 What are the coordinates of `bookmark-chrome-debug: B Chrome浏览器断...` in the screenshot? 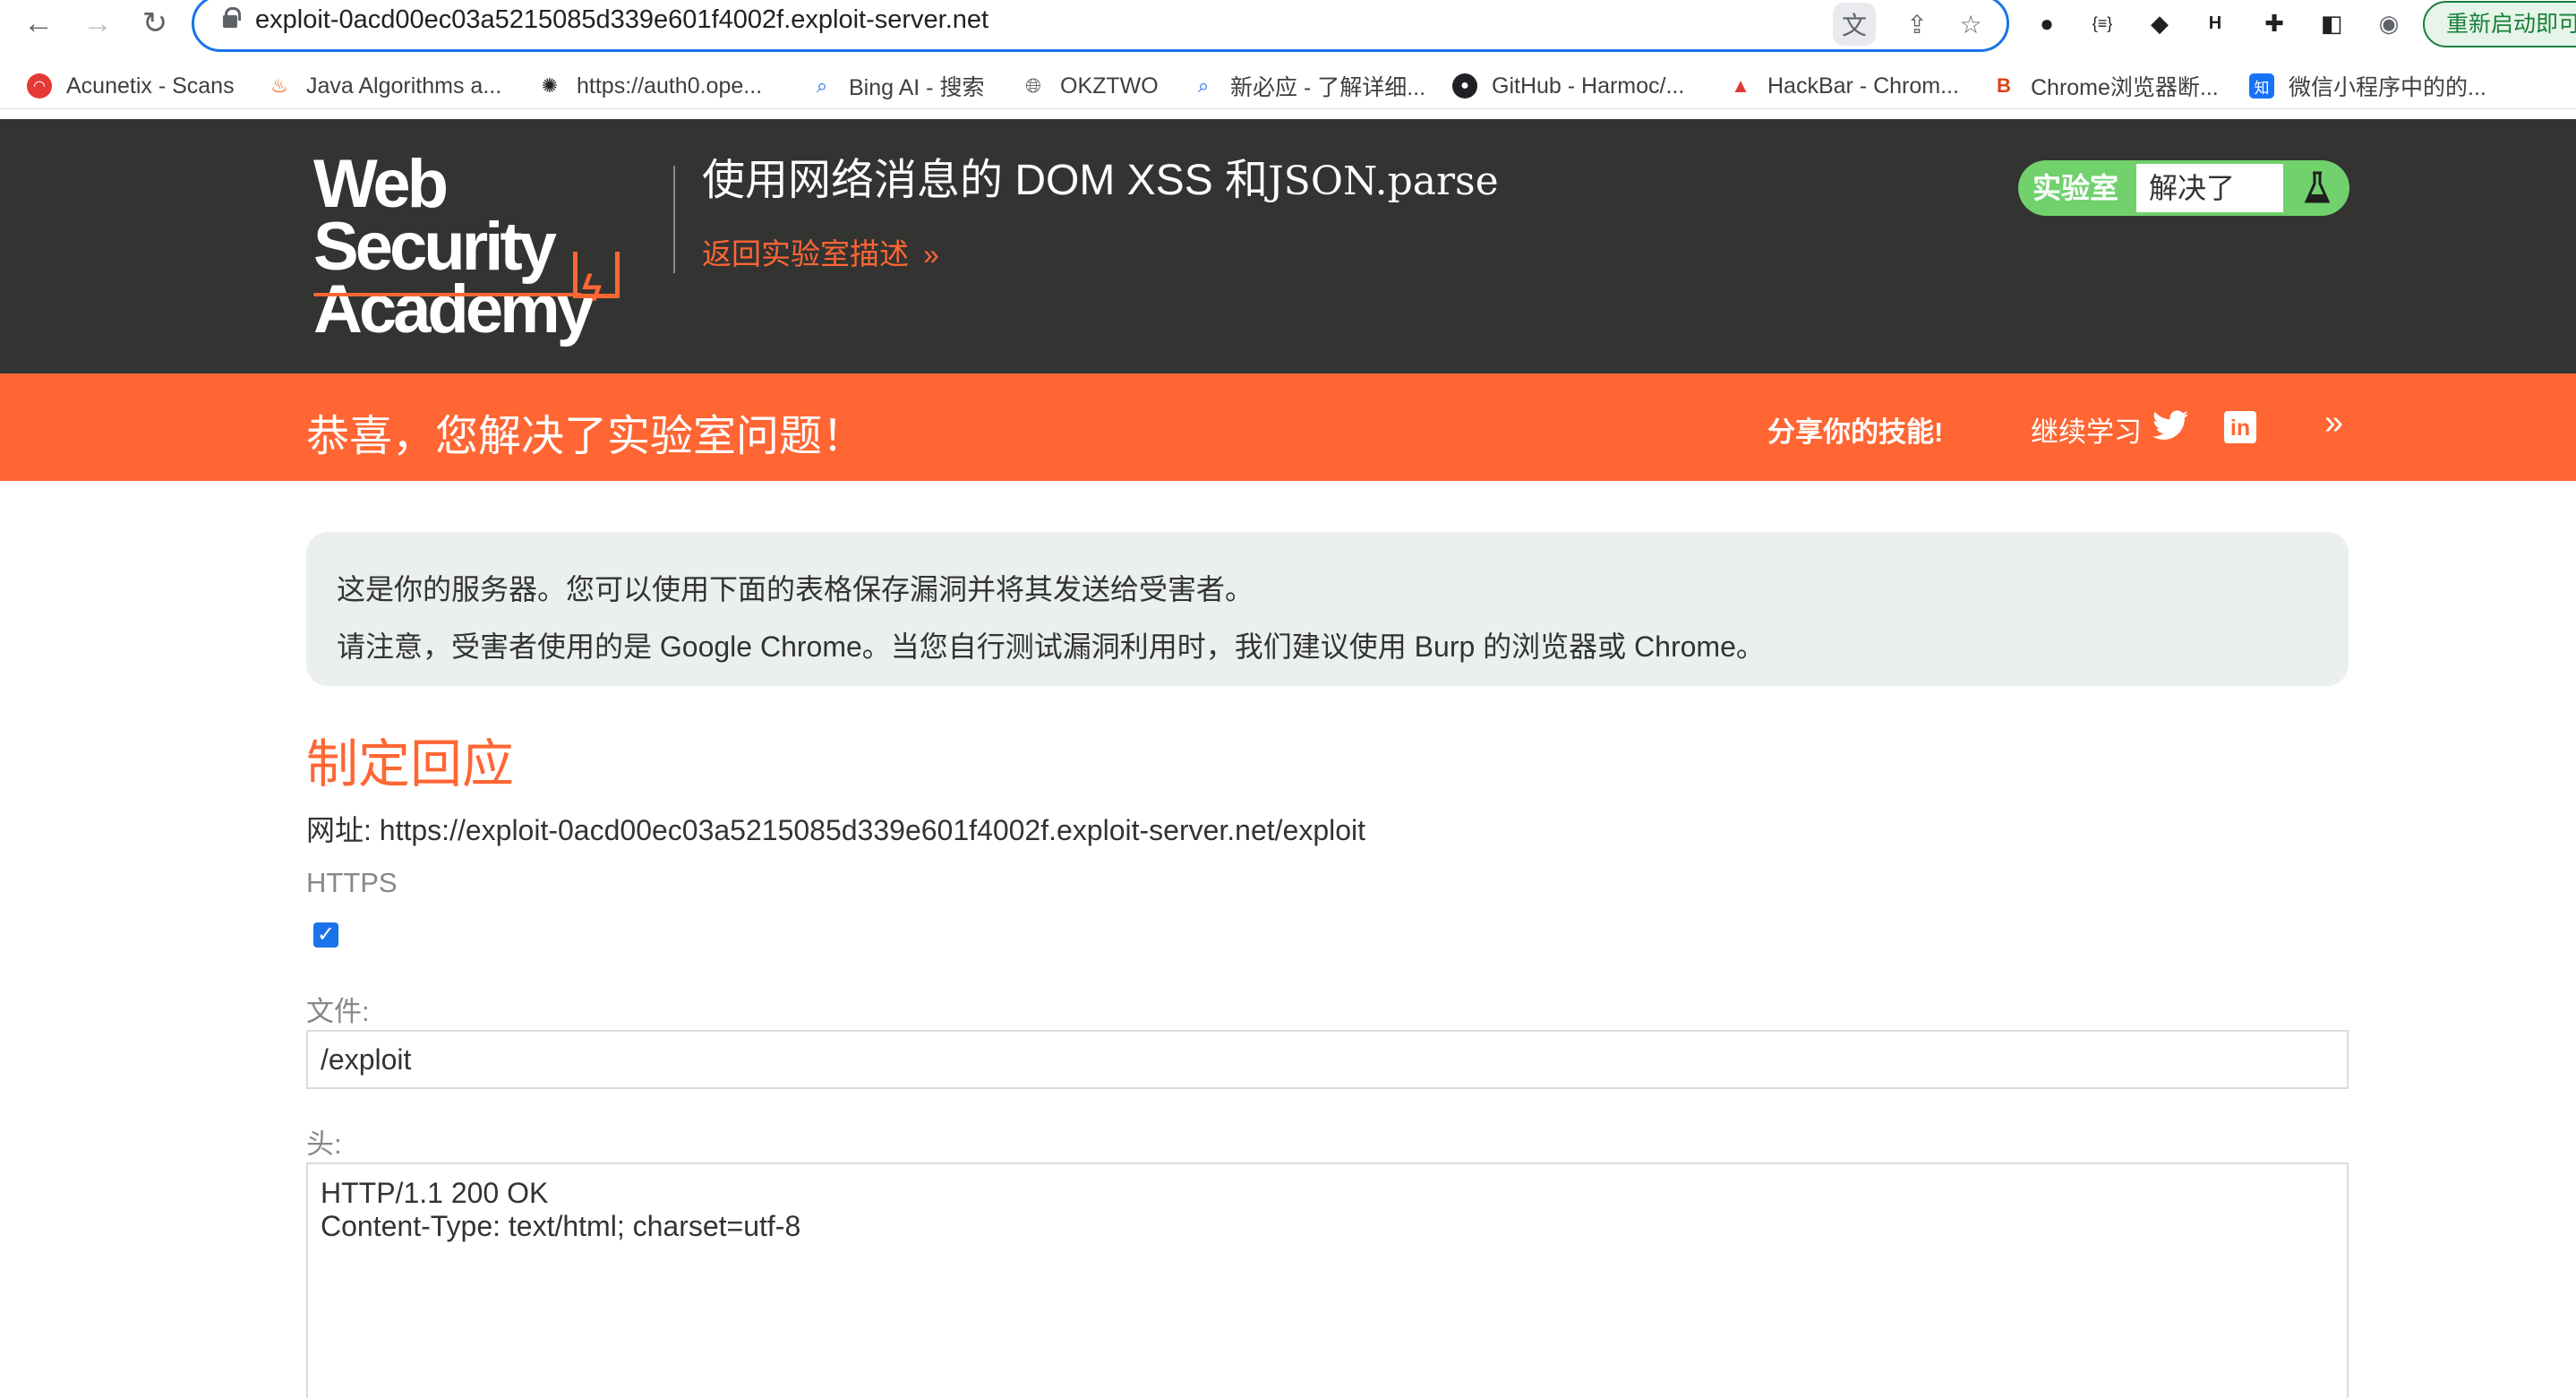 It's located at (2105, 86).